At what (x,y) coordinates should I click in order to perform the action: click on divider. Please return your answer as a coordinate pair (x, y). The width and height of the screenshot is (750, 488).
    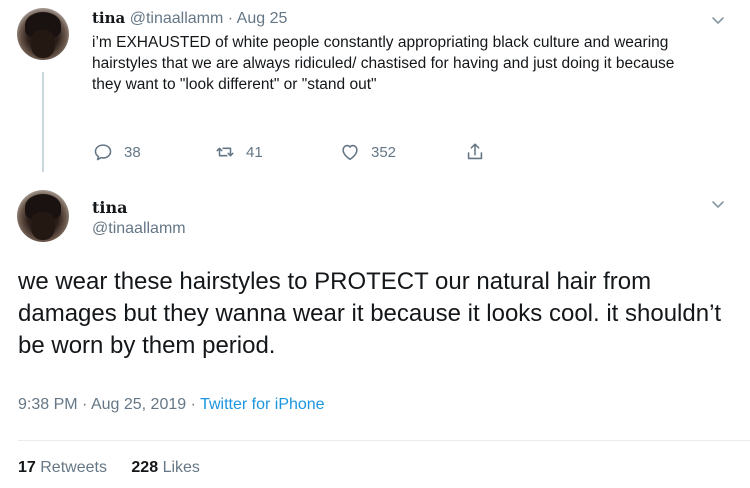
    Looking at the image, I should click on (384, 440).